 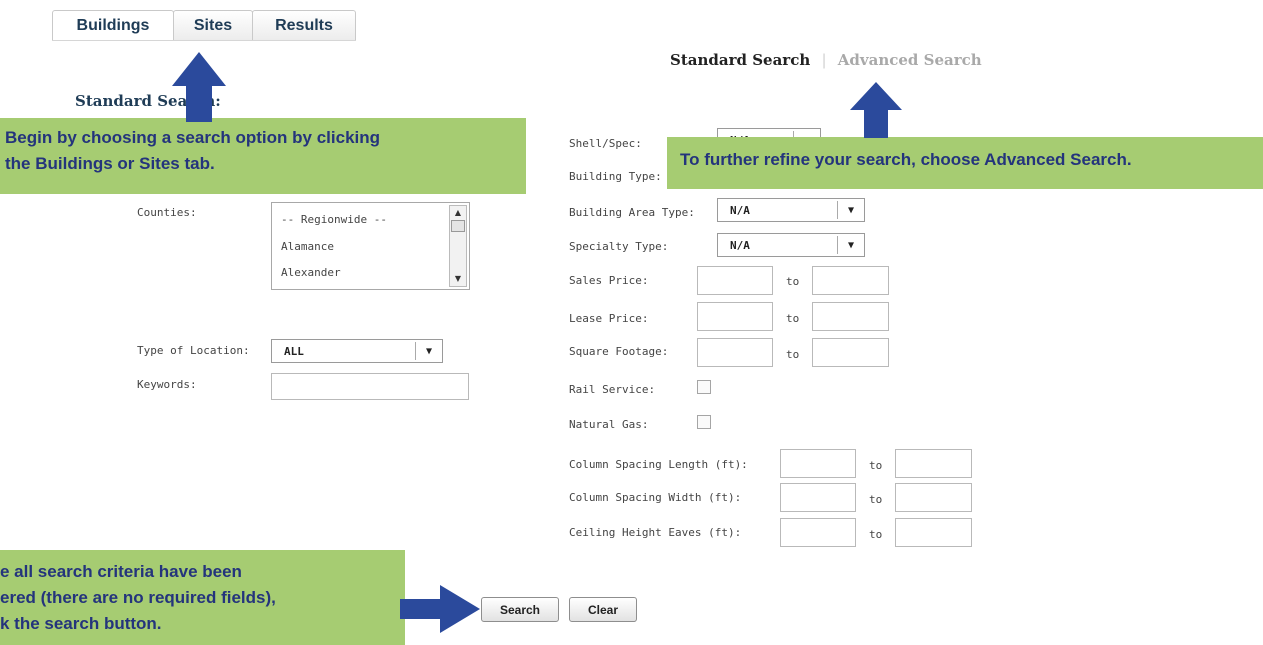 I want to click on location-type-value: ALL, so click(x=294, y=351).